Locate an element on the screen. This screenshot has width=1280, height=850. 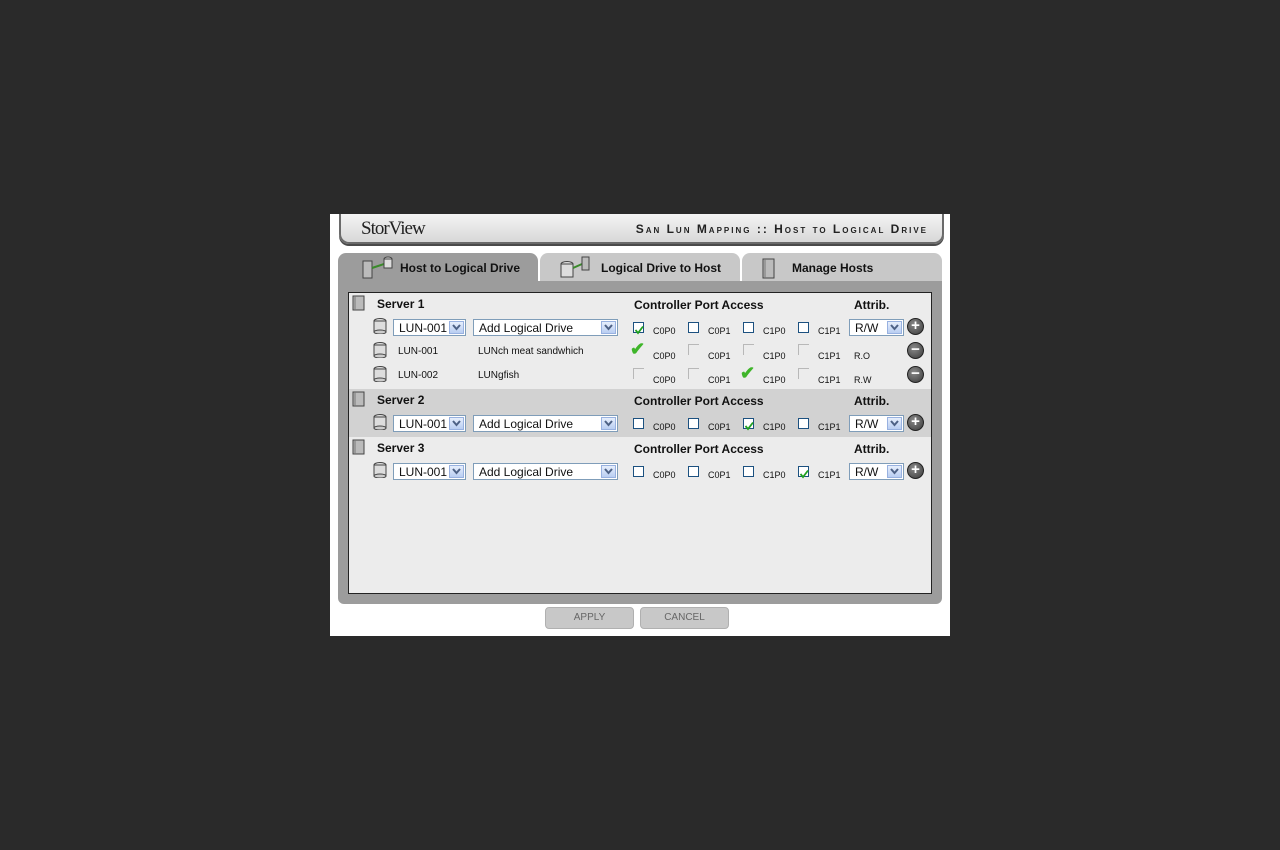
mapped-lun-name: LUNch meat sandwhich is located at coordinates (531, 351).